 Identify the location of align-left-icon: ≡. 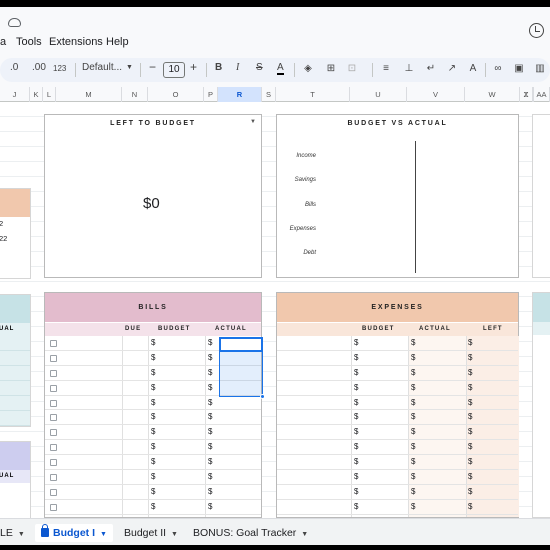
(386, 69).